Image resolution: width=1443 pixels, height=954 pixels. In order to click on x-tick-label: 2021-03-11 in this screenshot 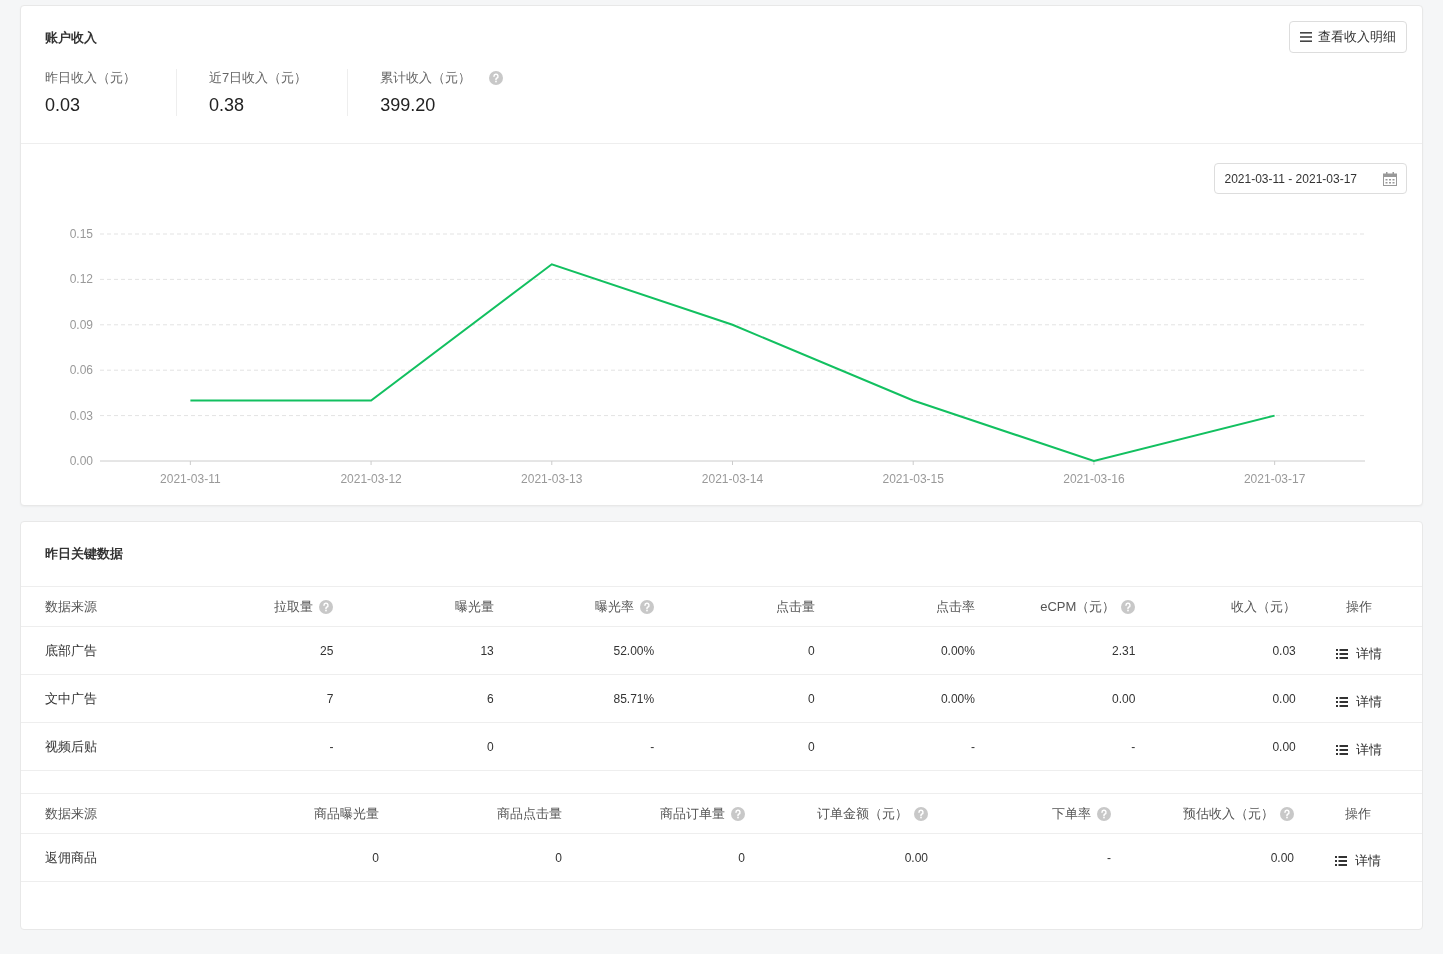, I will do `click(190, 479)`.